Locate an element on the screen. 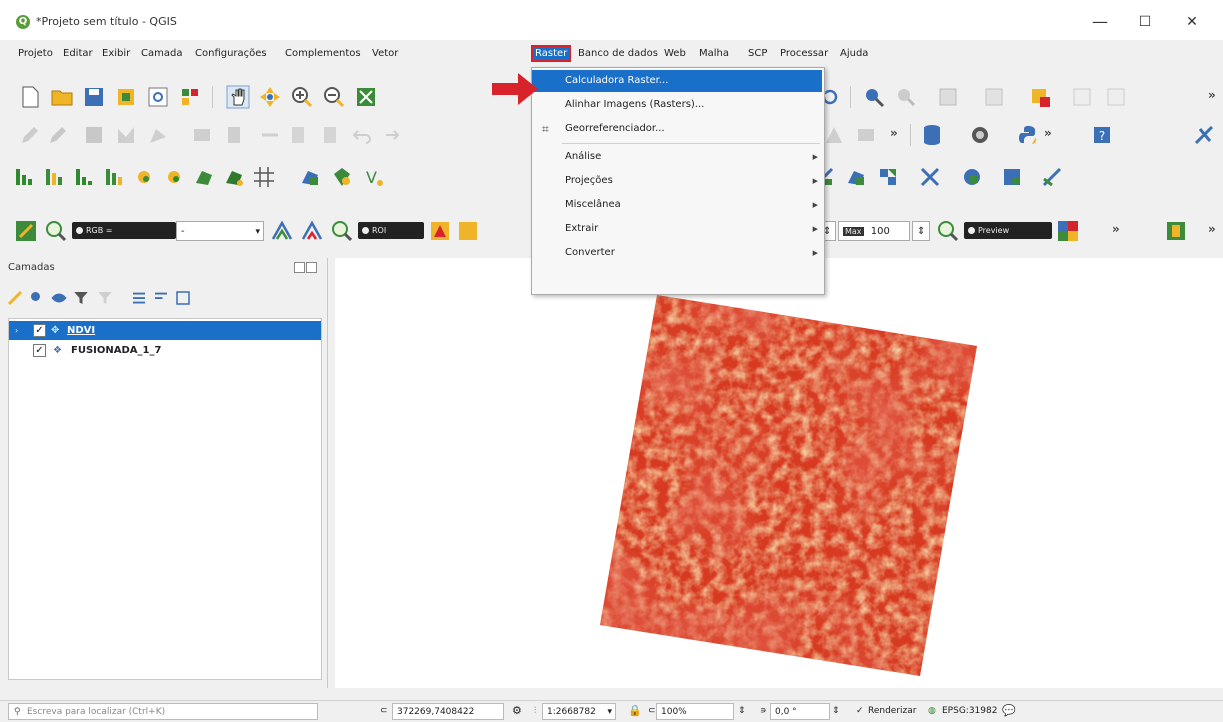  scp-band-set-icon is located at coordinates (1176, 231).